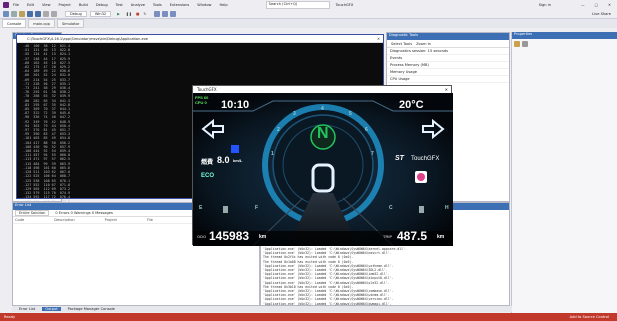 This screenshot has height=321, width=617. I want to click on vendor-logo: ST, so click(399, 158).